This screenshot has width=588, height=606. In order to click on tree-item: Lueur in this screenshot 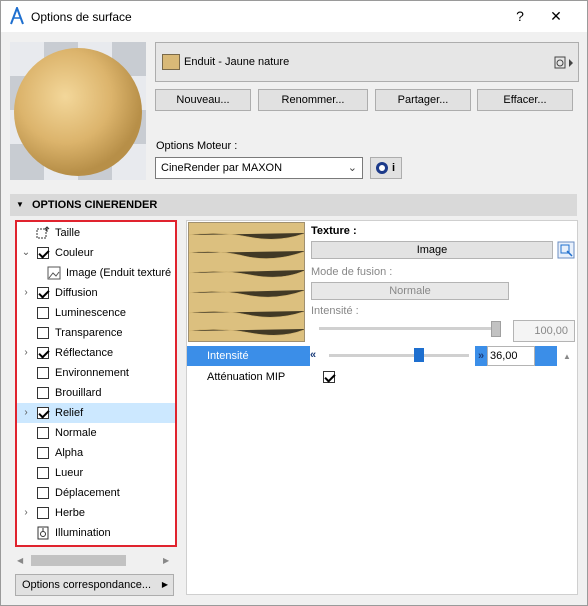, I will do `click(96, 473)`.